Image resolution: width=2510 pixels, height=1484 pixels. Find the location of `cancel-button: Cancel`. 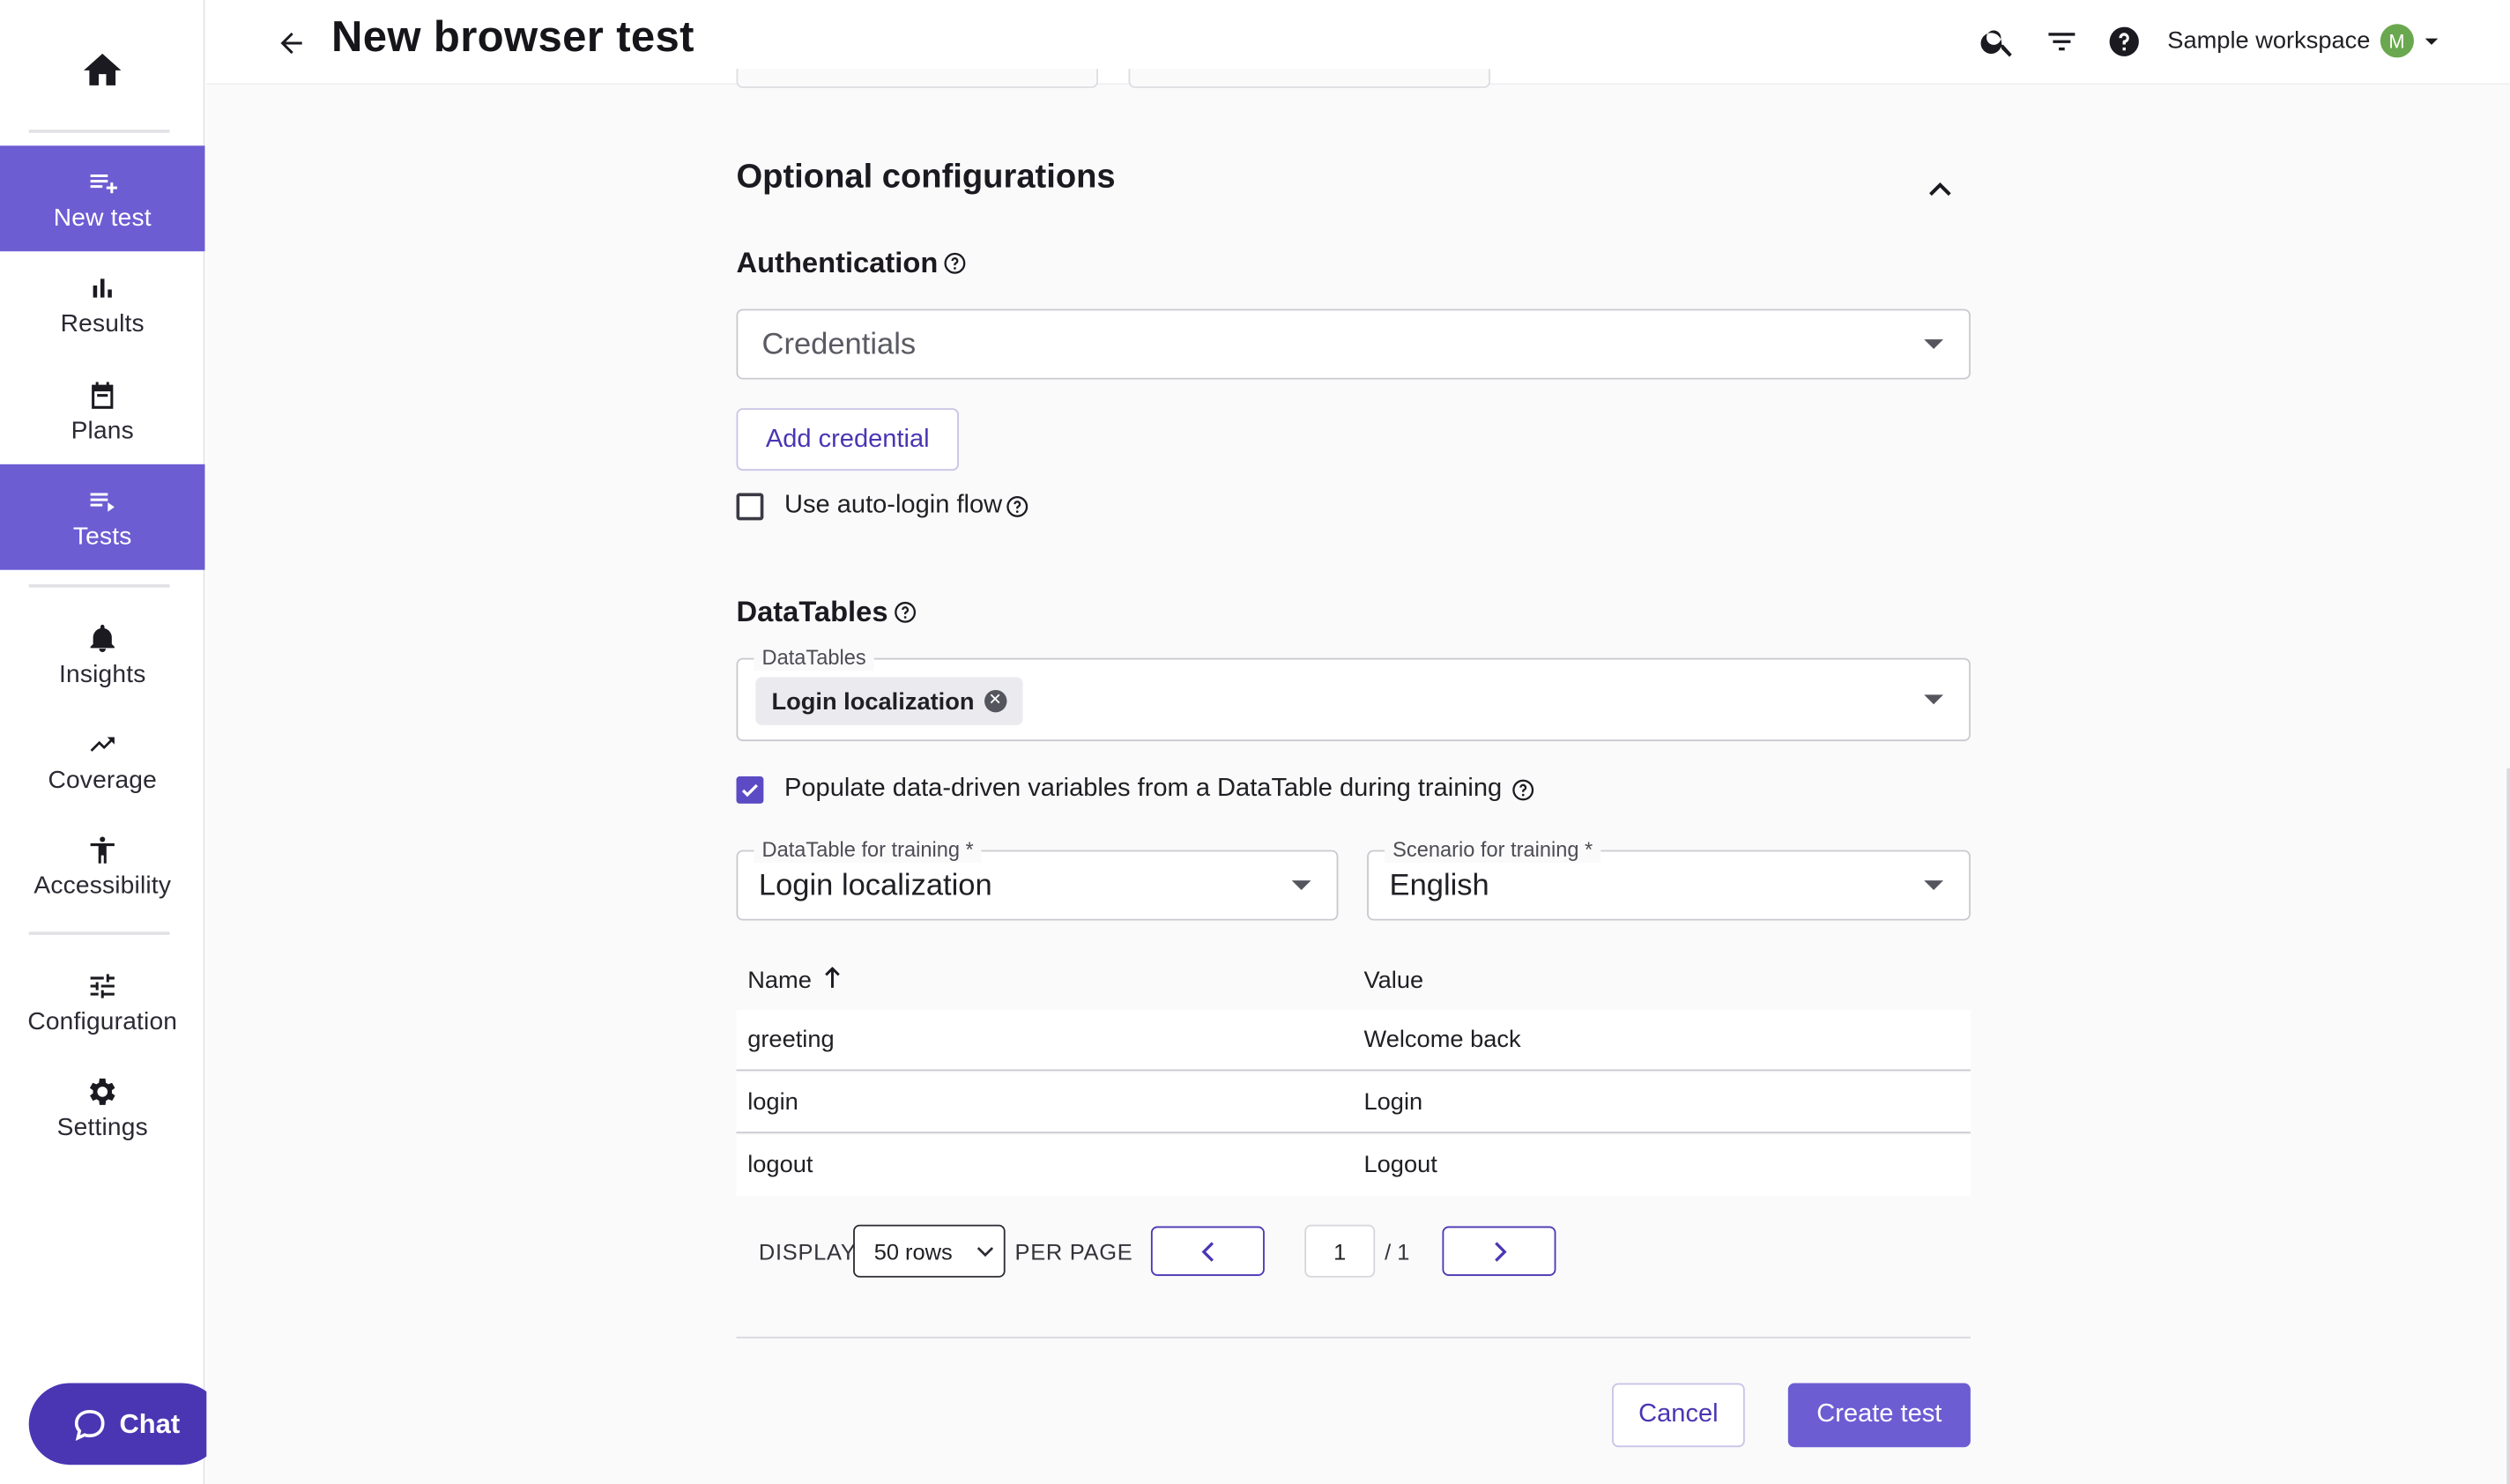

cancel-button: Cancel is located at coordinates (1678, 1415).